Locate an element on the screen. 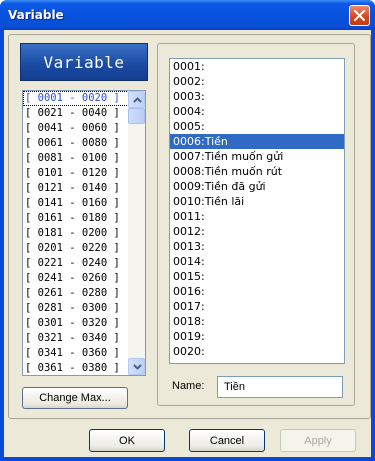 Image resolution: width=375 pixels, height=461 pixels. range-list-item: [ 0201 - 0220 ] is located at coordinates (76, 248).